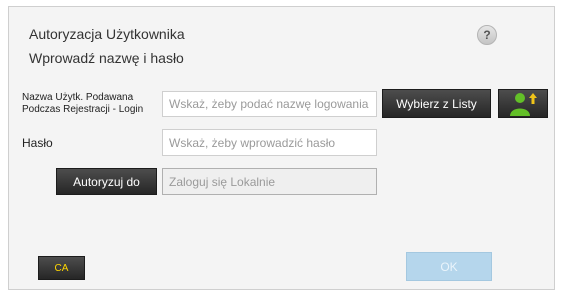 The width and height of the screenshot is (563, 296). I want to click on help-icon: ?, so click(487, 35).